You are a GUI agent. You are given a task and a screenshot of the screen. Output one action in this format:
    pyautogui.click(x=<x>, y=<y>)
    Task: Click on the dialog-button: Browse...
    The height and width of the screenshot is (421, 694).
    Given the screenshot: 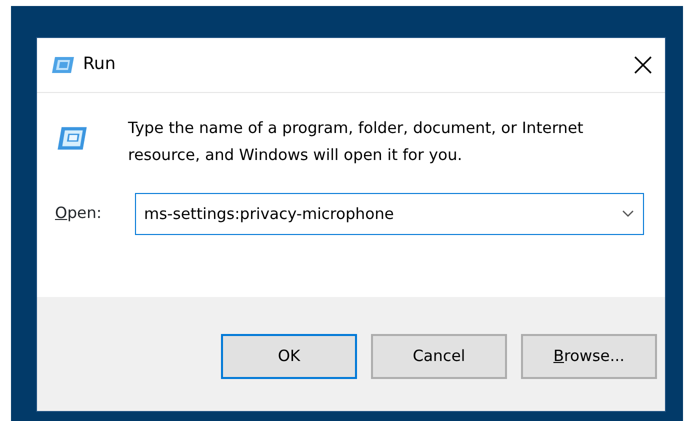 What is the action you would take?
    pyautogui.click(x=589, y=356)
    